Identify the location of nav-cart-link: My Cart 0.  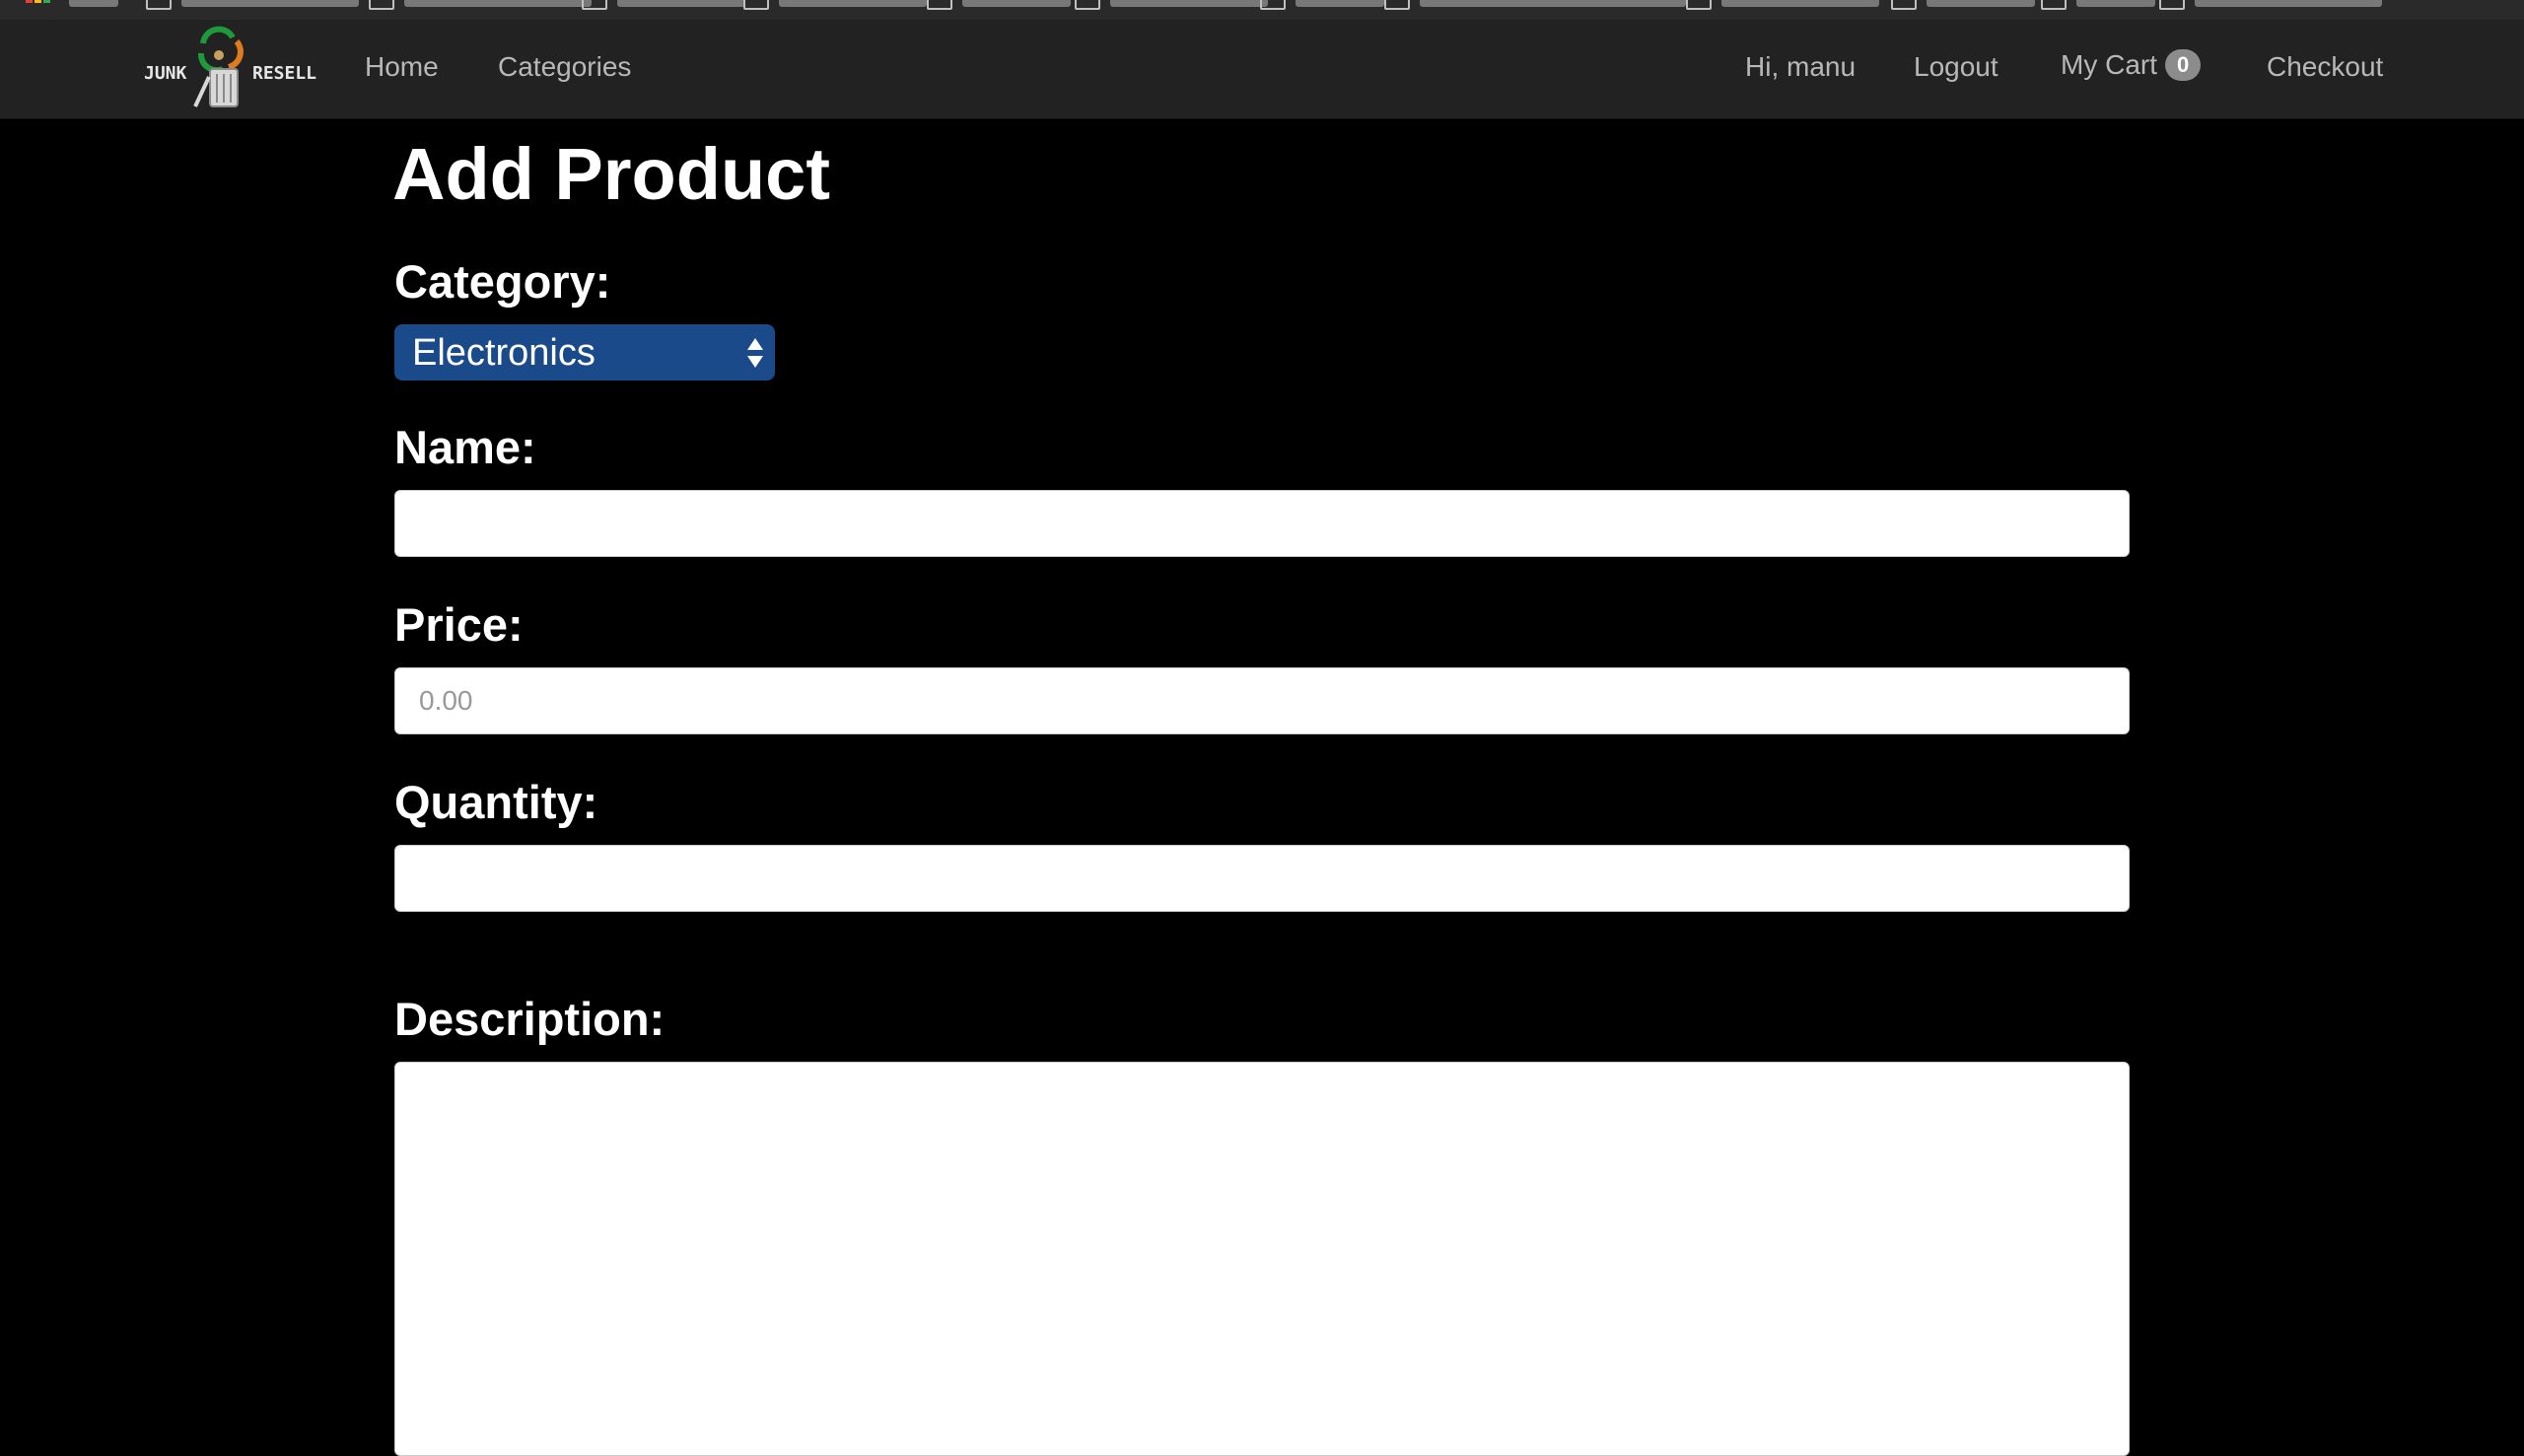
(2131, 65).